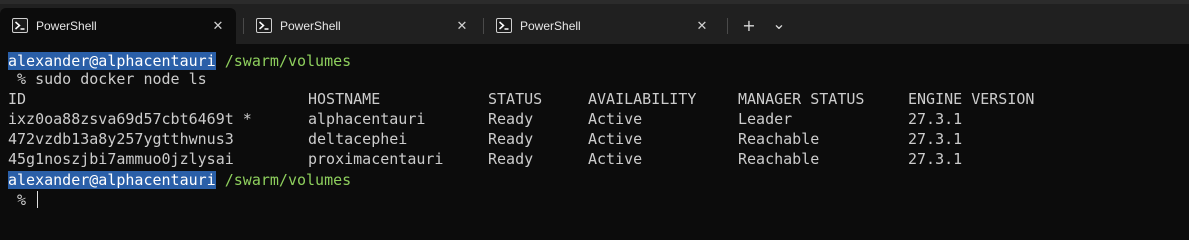 The width and height of the screenshot is (1189, 240). I want to click on header-hostname: HOSTNAME, so click(344, 99).